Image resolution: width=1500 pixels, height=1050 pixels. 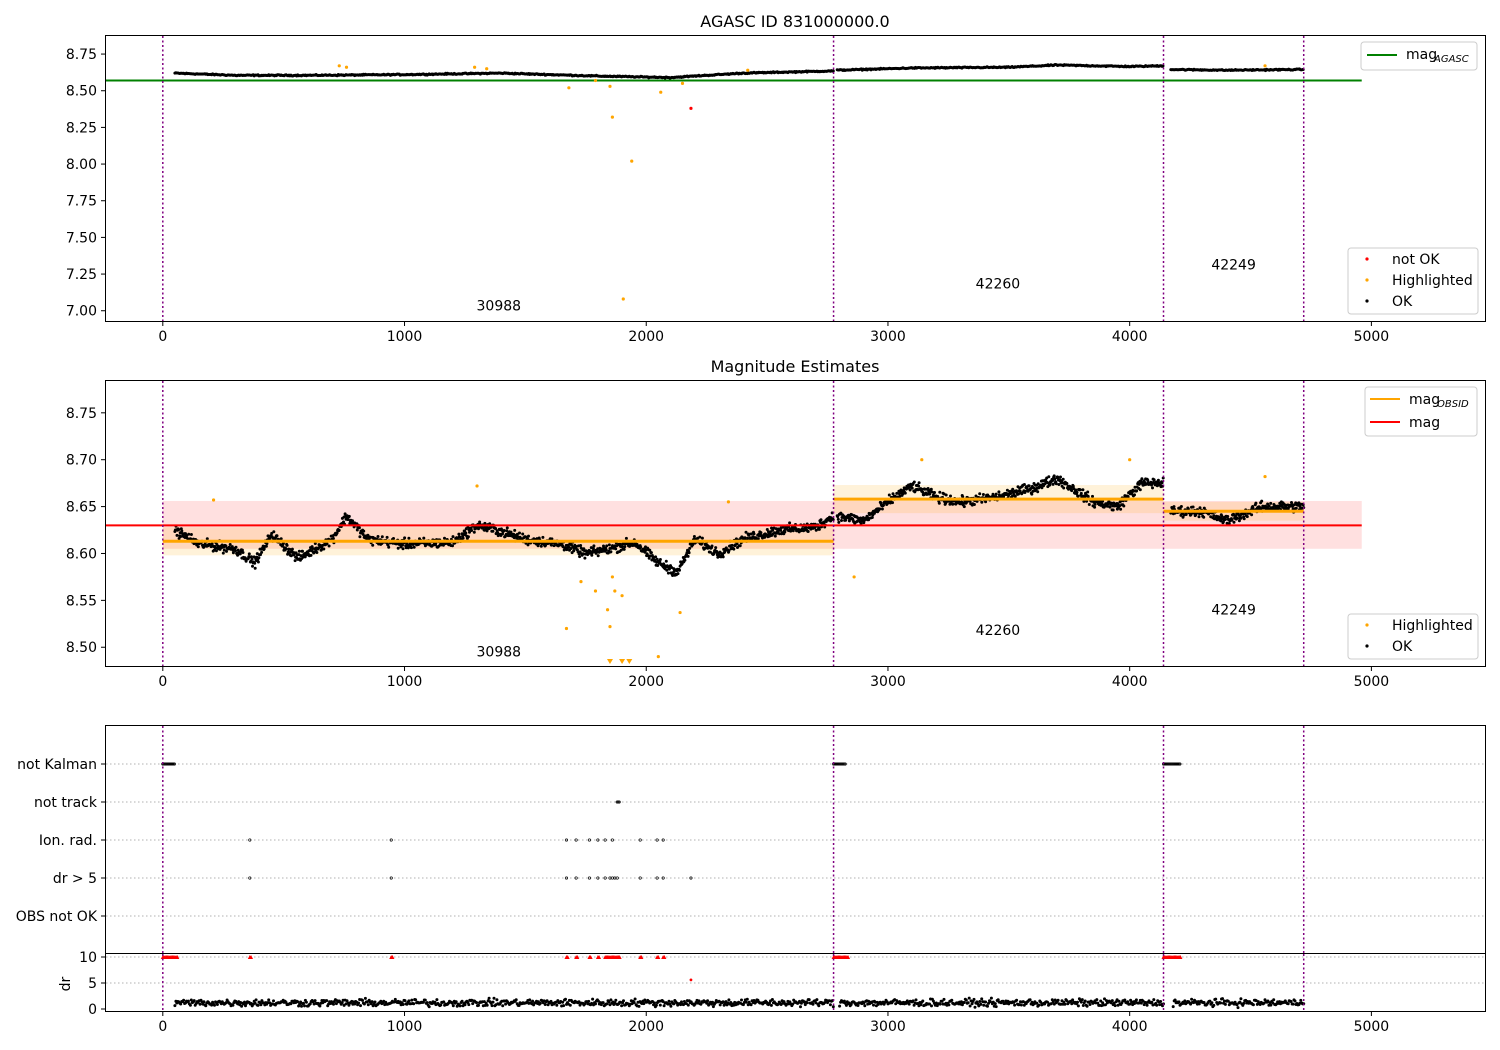 I want to click on panel2-ytick-label-3: 8.65, so click(x=81, y=508).